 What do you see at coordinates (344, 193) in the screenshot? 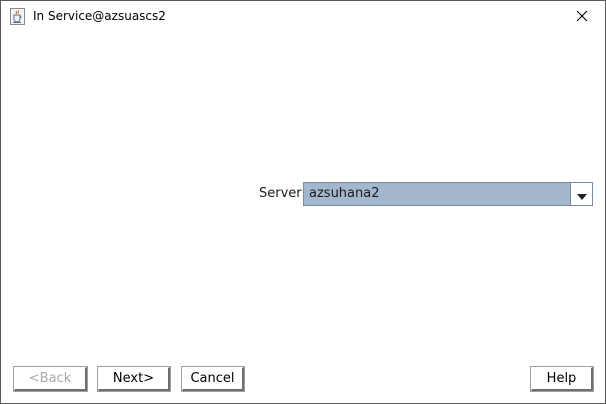
I see `server-selected-value: azsuhana2` at bounding box center [344, 193].